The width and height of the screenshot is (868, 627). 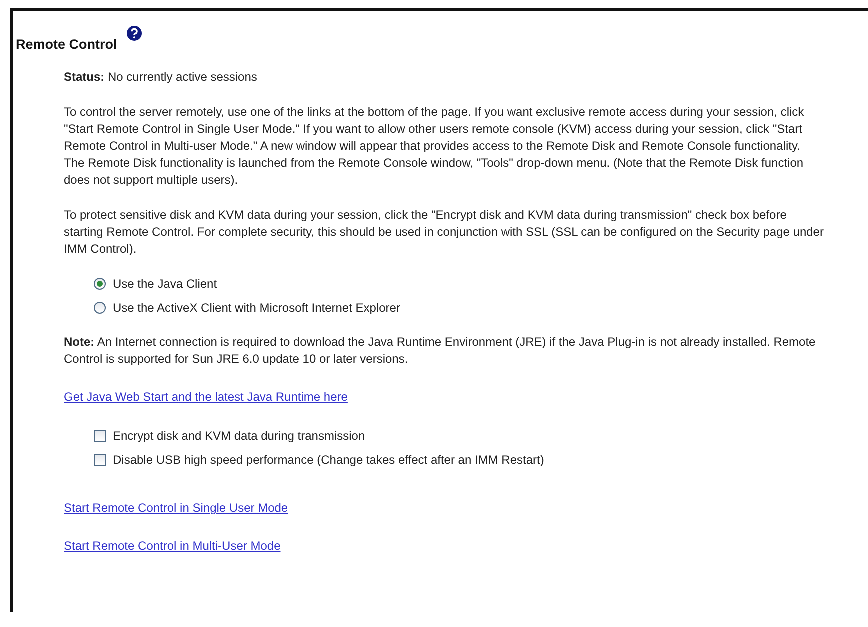 I want to click on radio-label: Use the Java Client, so click(x=165, y=284).